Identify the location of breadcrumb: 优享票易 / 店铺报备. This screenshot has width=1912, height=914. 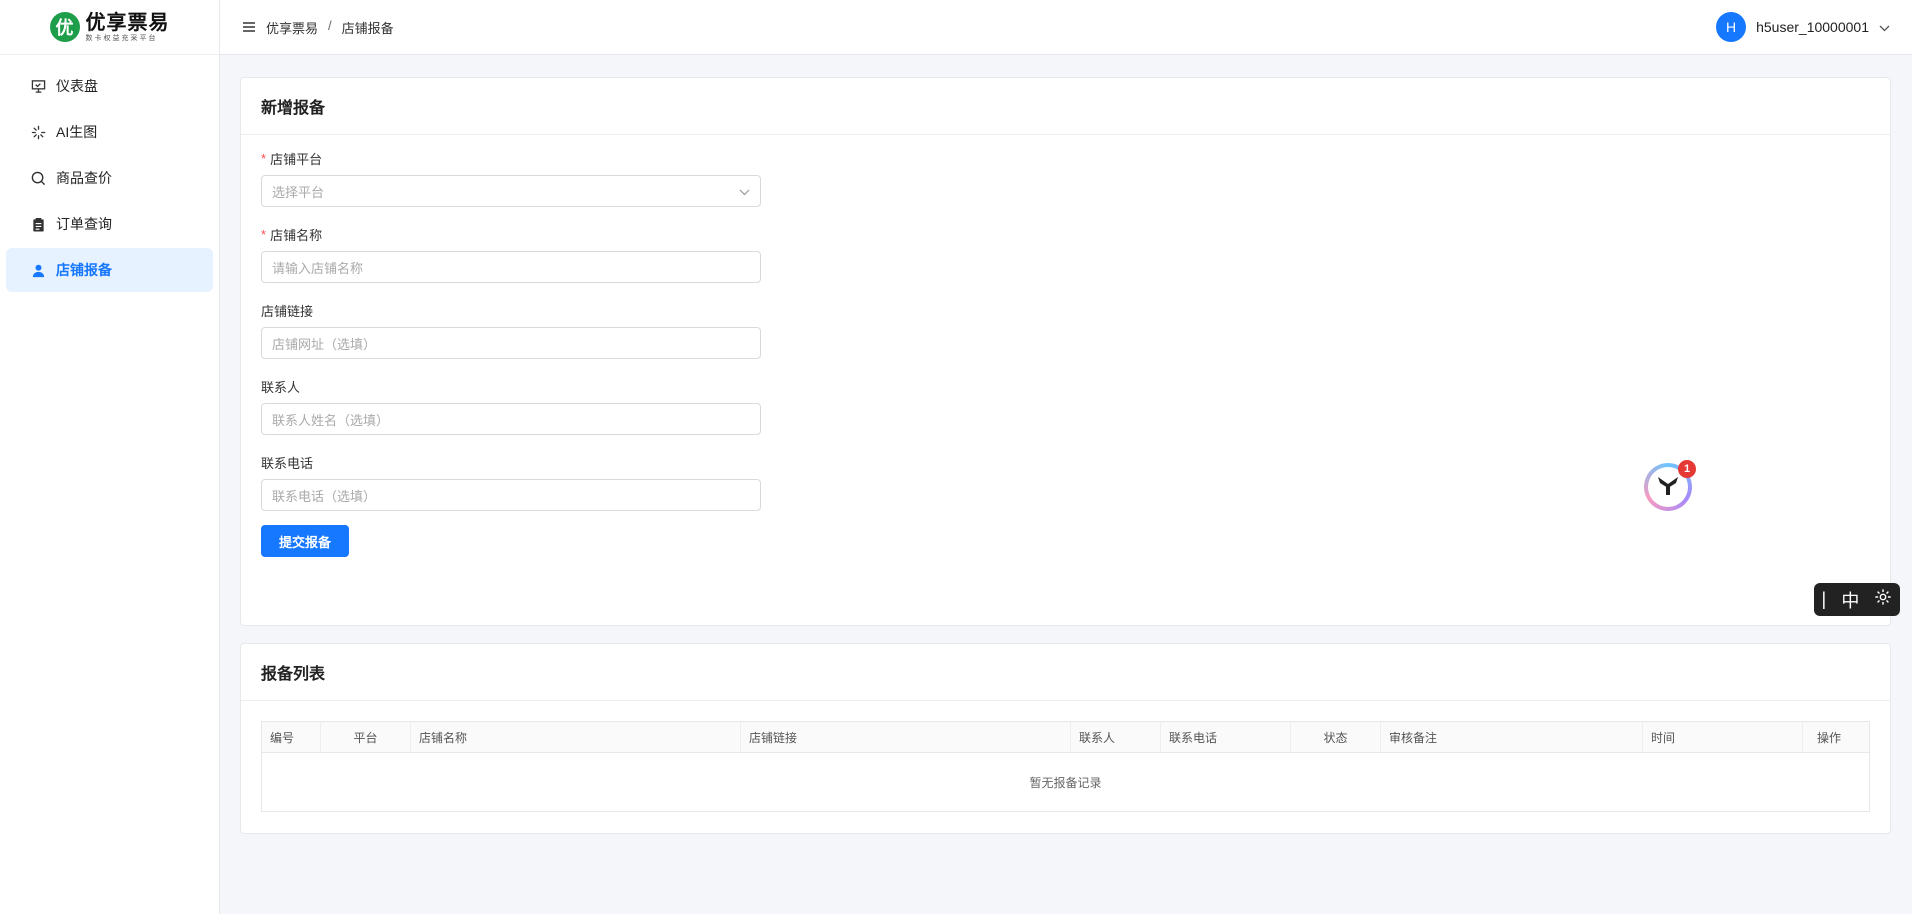
(330, 27).